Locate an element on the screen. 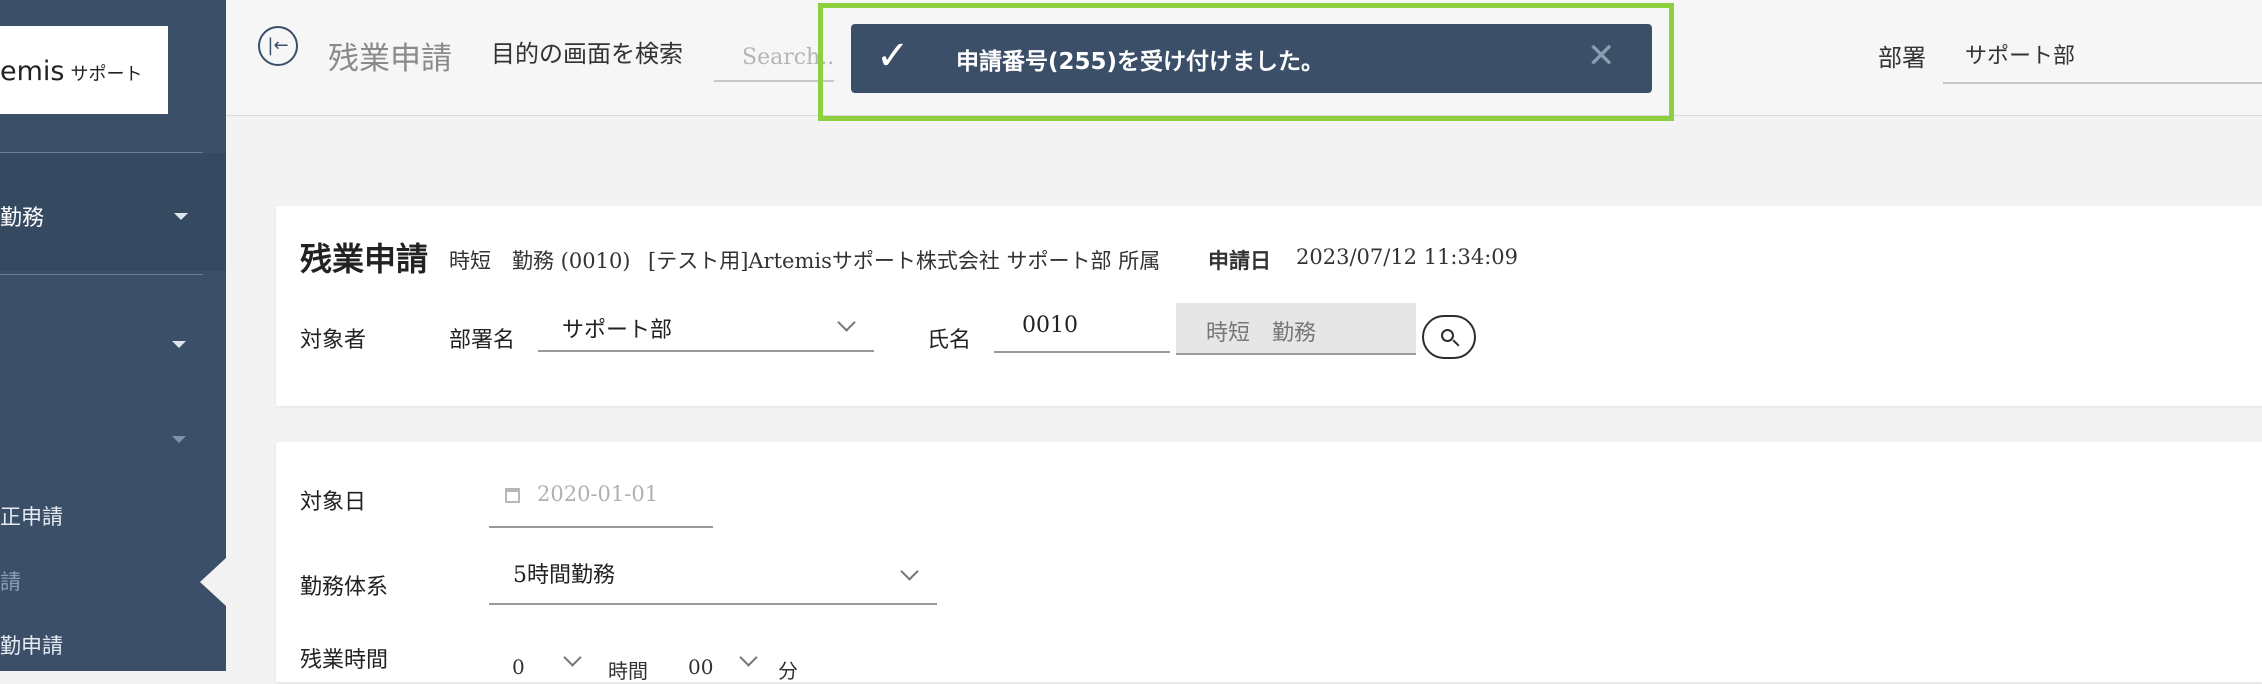 Image resolution: width=2262 pixels, height=684 pixels. hours-unit: 時間 is located at coordinates (628, 671).